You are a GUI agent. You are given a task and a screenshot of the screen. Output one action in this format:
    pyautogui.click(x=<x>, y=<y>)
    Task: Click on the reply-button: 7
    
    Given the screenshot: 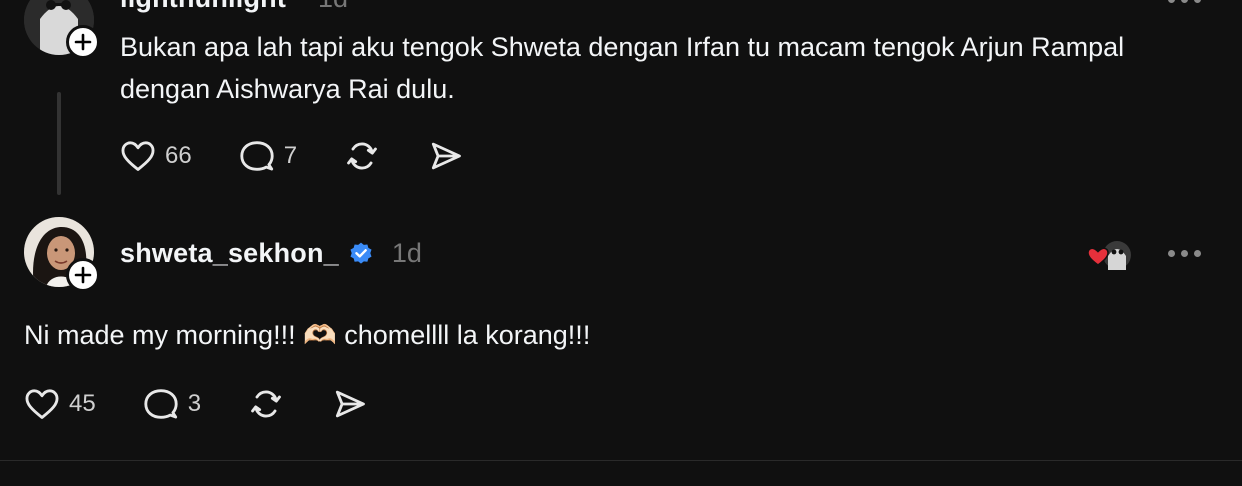 What is the action you would take?
    pyautogui.click(x=267, y=156)
    